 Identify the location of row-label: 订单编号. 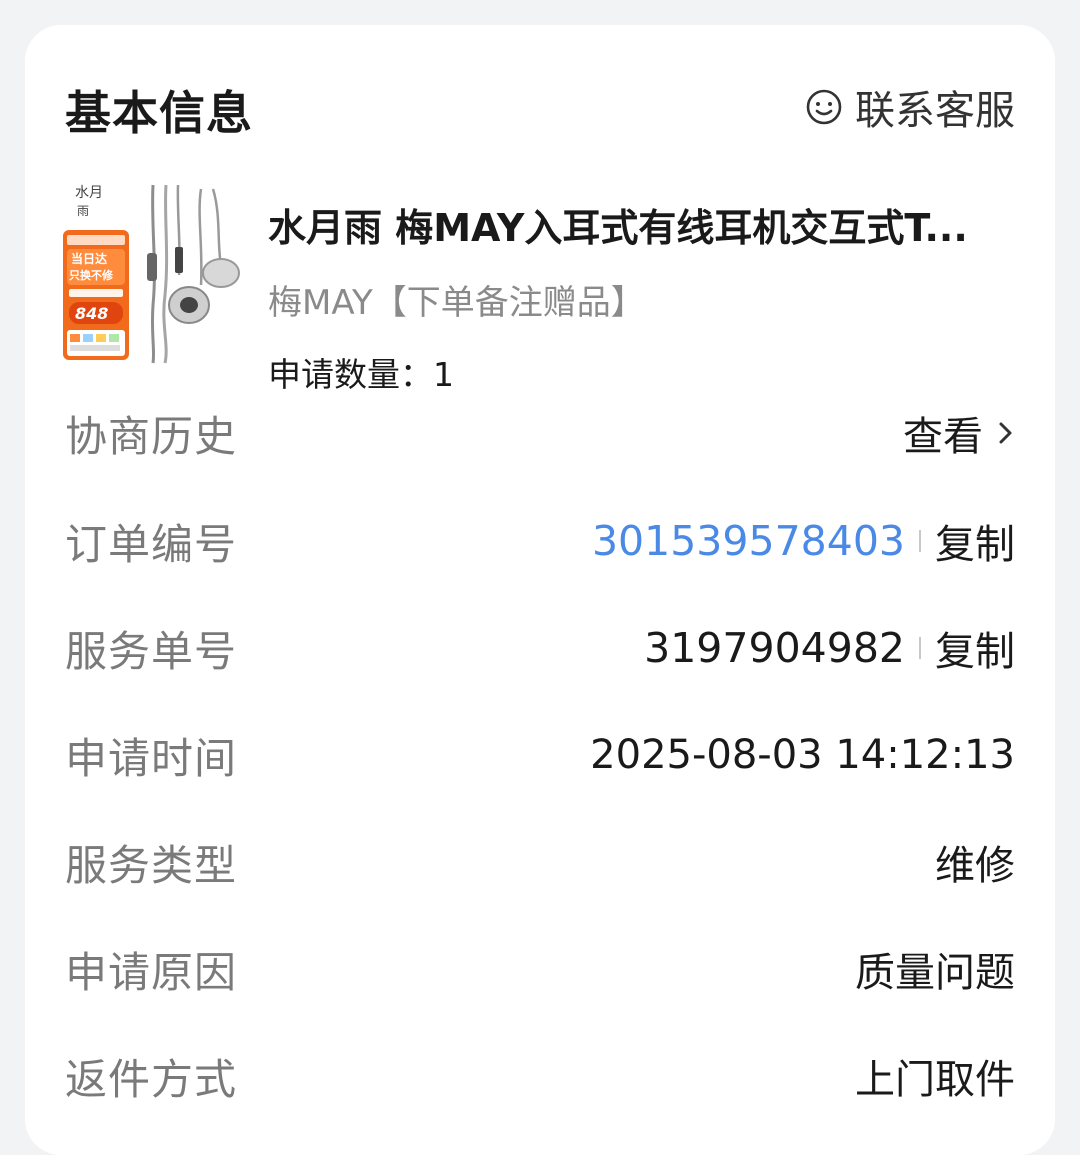
(151, 544).